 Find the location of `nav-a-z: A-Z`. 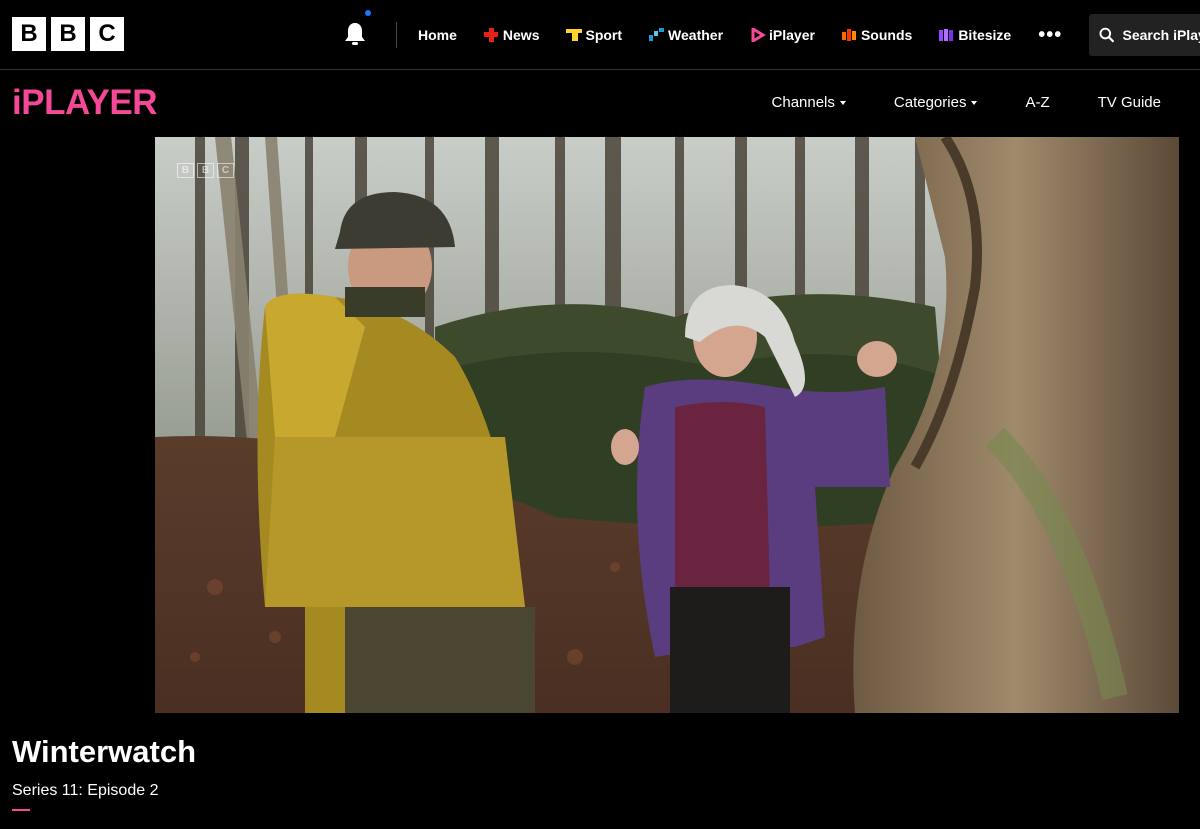

nav-a-z: A-Z is located at coordinates (1037, 102).